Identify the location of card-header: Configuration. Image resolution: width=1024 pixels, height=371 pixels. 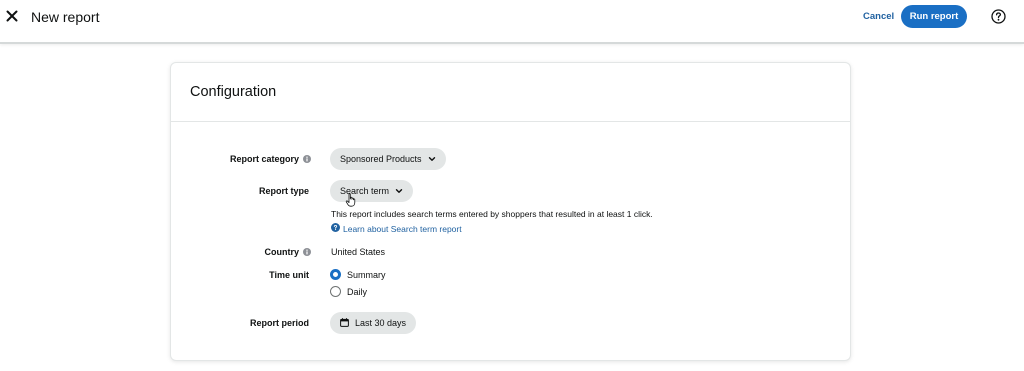
(510, 92).